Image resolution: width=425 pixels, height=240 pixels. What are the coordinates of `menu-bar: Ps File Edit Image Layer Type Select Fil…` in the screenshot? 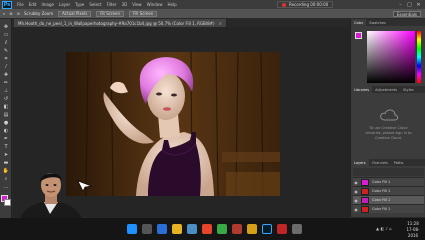 It's located at (212, 4).